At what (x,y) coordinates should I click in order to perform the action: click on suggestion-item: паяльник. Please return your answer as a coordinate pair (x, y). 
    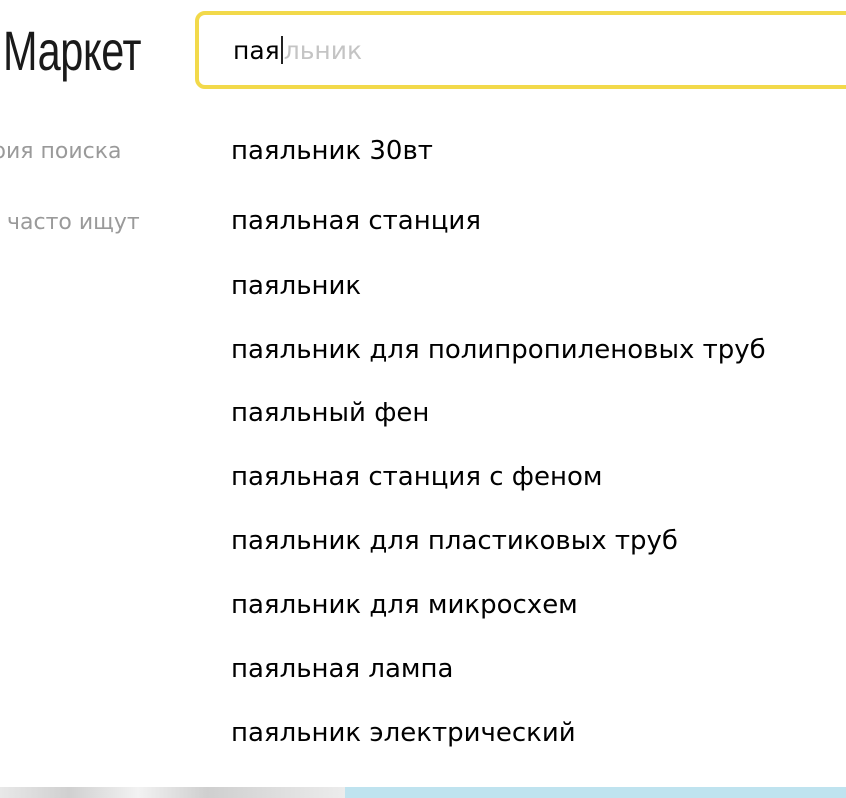
    Looking at the image, I should click on (296, 286).